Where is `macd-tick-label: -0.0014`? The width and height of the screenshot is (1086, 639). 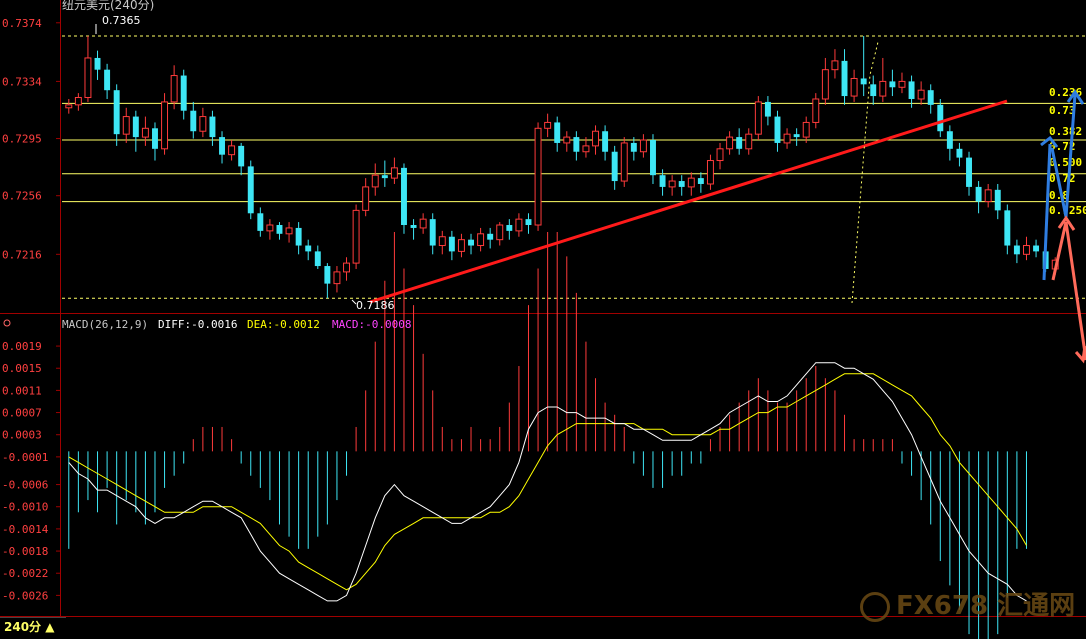
macd-tick-label: -0.0014 is located at coordinates (25, 529).